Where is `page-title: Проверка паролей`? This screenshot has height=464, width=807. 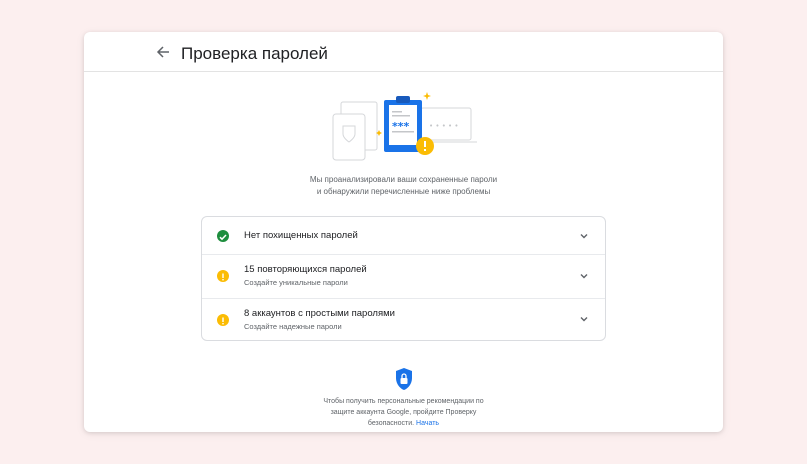 page-title: Проверка паролей is located at coordinates (254, 53).